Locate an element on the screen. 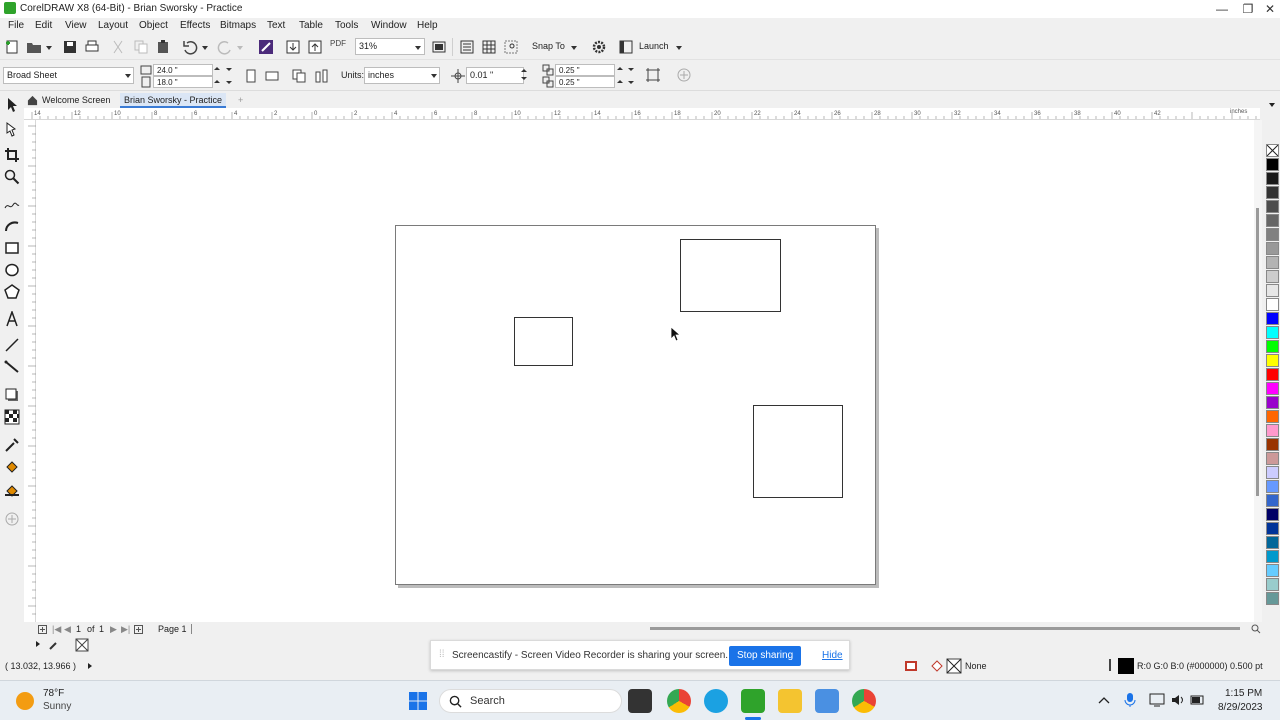 This screenshot has height=720, width=1280. zoom-dropdown-icon is located at coordinates (418, 48).